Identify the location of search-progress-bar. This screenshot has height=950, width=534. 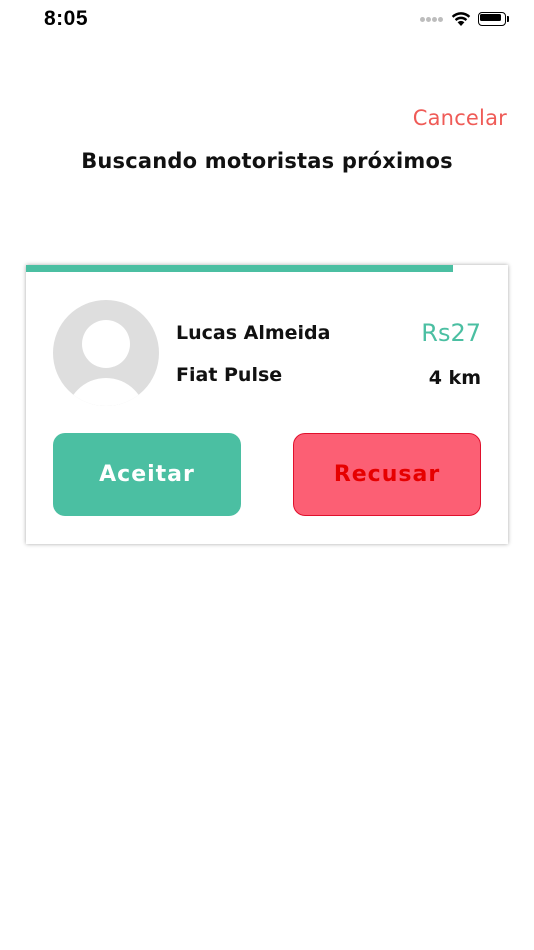
(267, 268).